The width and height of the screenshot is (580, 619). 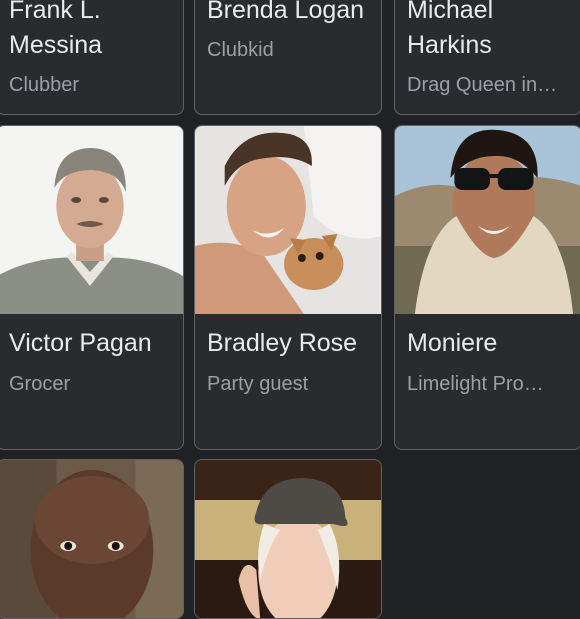 I want to click on person-name-line2: Messina, so click(x=56, y=45).